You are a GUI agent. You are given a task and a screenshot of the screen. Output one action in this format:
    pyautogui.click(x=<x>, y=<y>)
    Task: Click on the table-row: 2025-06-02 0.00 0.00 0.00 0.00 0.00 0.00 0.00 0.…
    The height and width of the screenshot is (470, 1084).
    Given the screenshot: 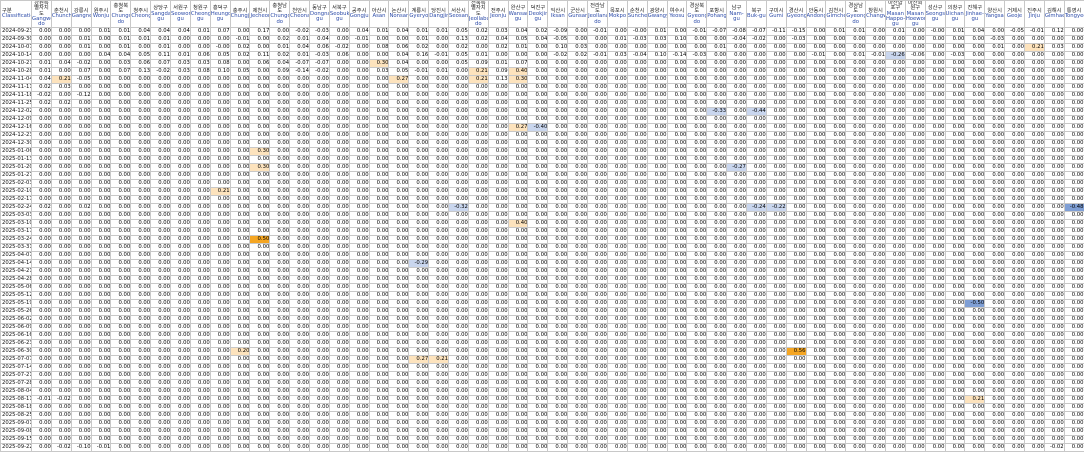 What is the action you would take?
    pyautogui.click(x=542, y=320)
    